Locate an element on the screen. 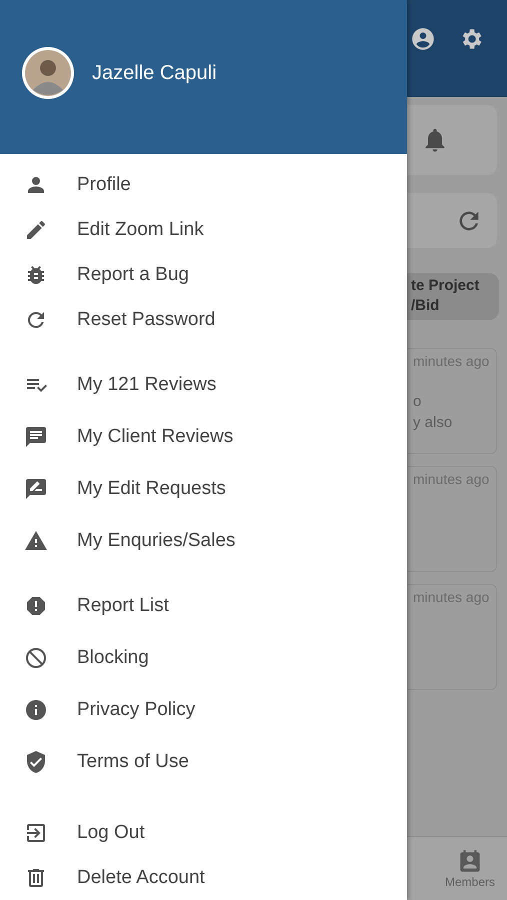  post-text: y also is located at coordinates (433, 422).